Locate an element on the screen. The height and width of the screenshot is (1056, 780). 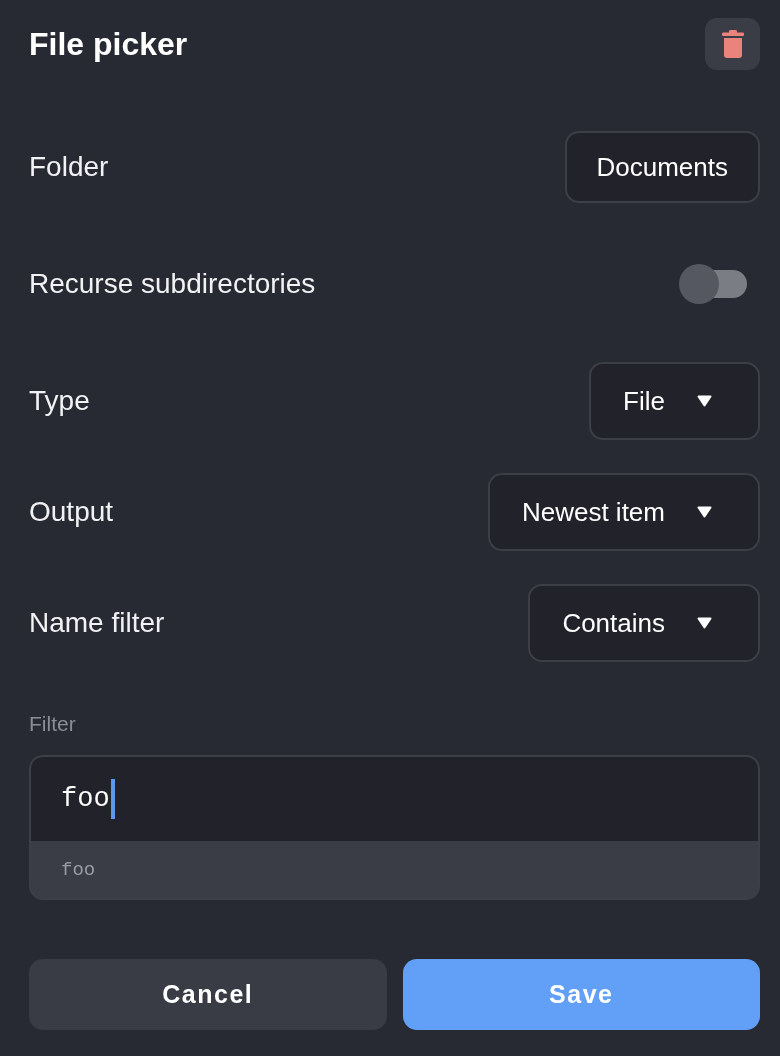
toggle-switch is located at coordinates (714, 284).